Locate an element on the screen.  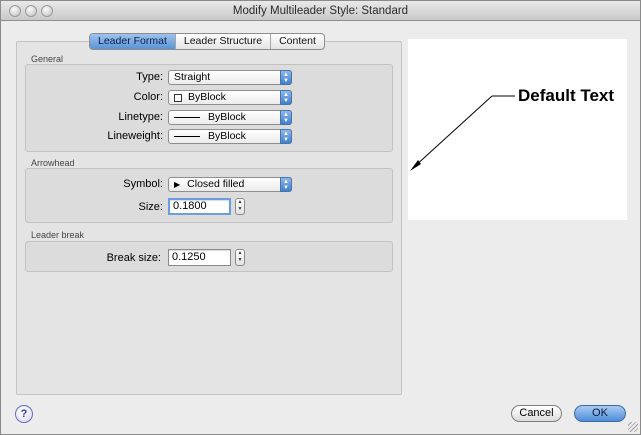
close-window-button is located at coordinates (15, 11).